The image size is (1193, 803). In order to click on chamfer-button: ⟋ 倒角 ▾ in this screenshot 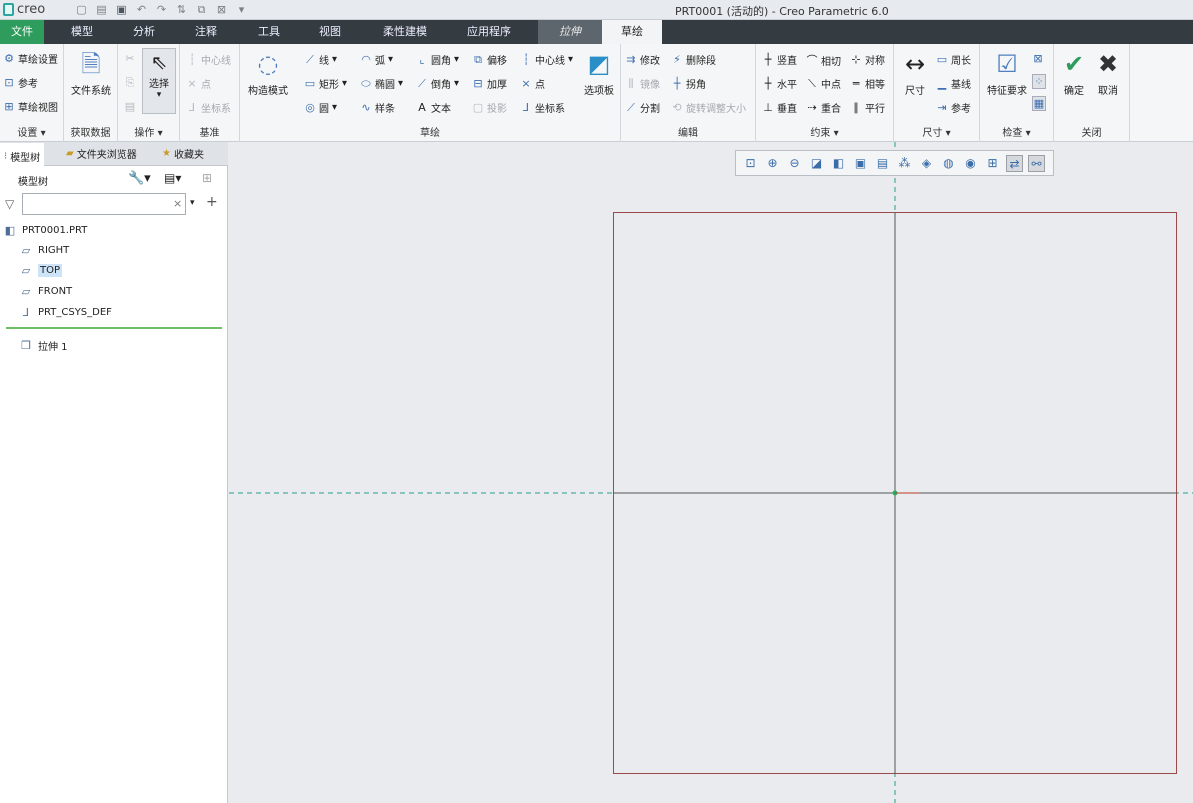, I will do `click(437, 84)`.